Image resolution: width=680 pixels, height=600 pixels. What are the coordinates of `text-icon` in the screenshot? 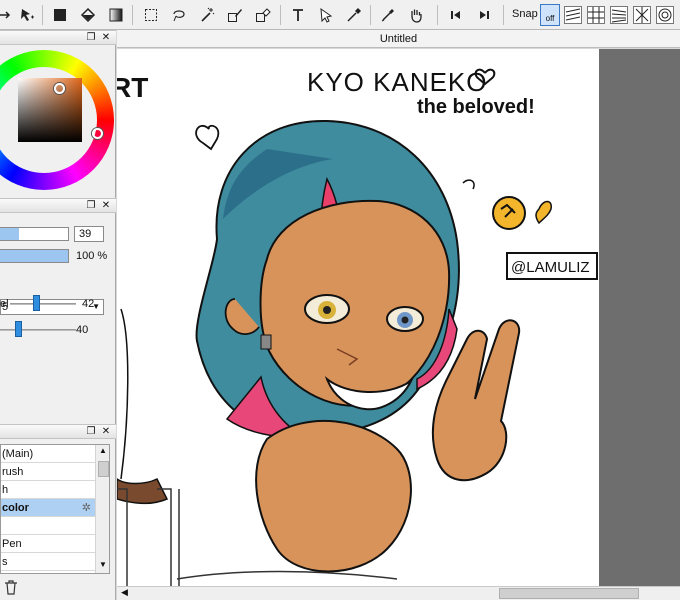 It's located at (298, 15).